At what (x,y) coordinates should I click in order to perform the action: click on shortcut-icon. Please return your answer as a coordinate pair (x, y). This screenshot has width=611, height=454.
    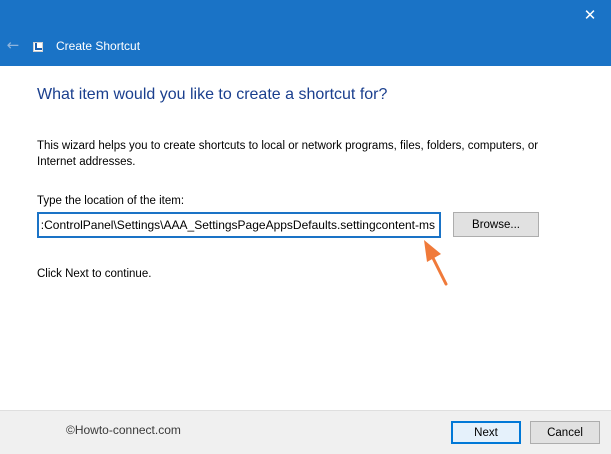
    Looking at the image, I should click on (38, 47).